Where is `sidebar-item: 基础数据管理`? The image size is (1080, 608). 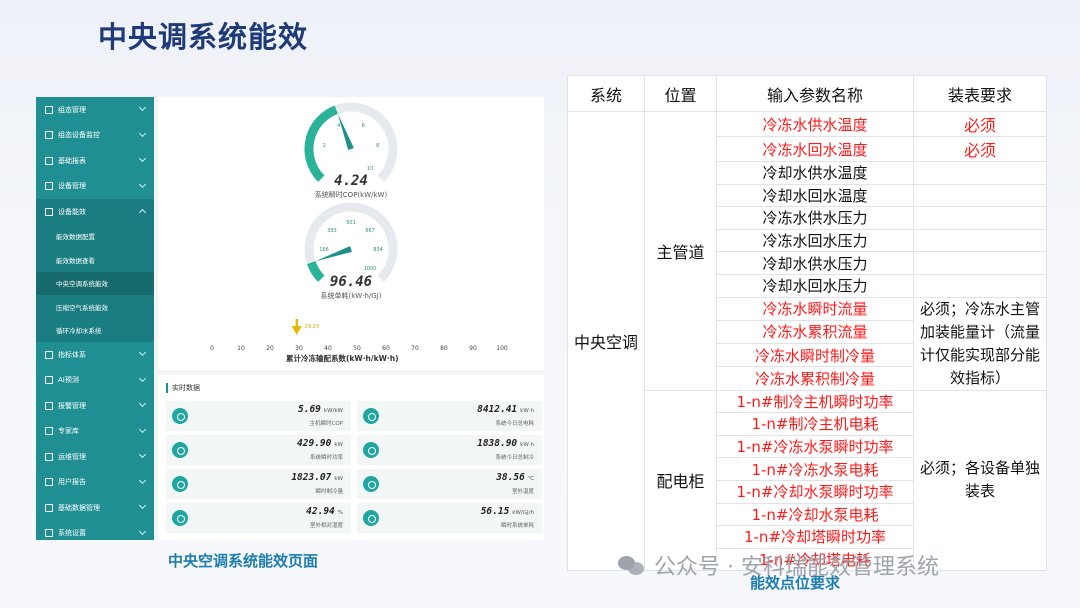
sidebar-item: 基础数据管理 is located at coordinates (95, 508).